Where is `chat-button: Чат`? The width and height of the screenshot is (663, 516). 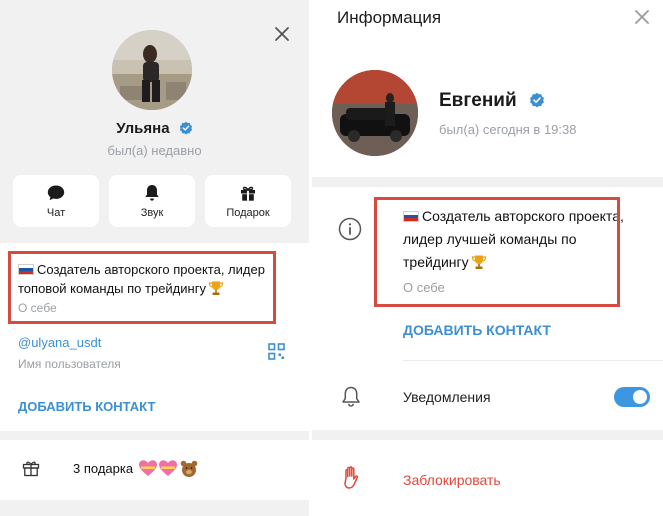
chat-button: Чат is located at coordinates (56, 201).